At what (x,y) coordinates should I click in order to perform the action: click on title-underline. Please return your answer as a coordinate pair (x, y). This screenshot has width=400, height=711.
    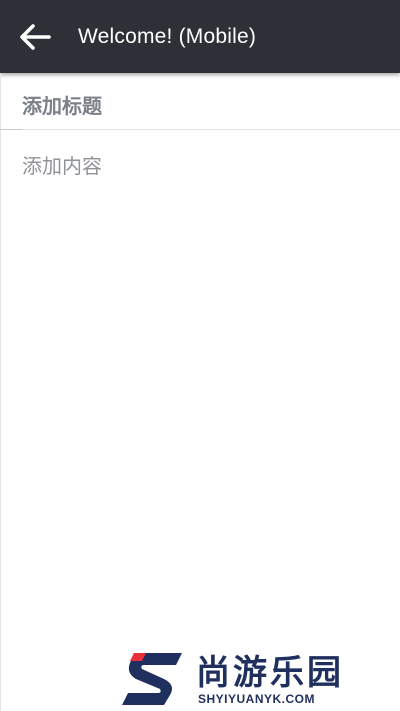
    Looking at the image, I should click on (11, 129).